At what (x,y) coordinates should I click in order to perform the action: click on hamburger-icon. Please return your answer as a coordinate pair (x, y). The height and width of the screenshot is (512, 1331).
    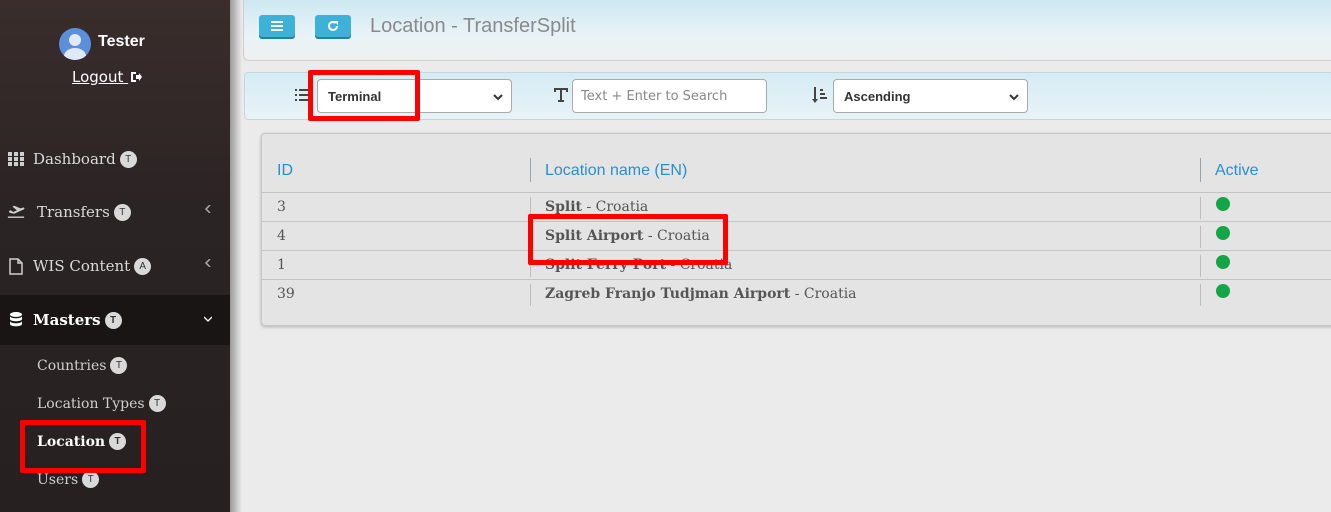
    Looking at the image, I should click on (277, 26).